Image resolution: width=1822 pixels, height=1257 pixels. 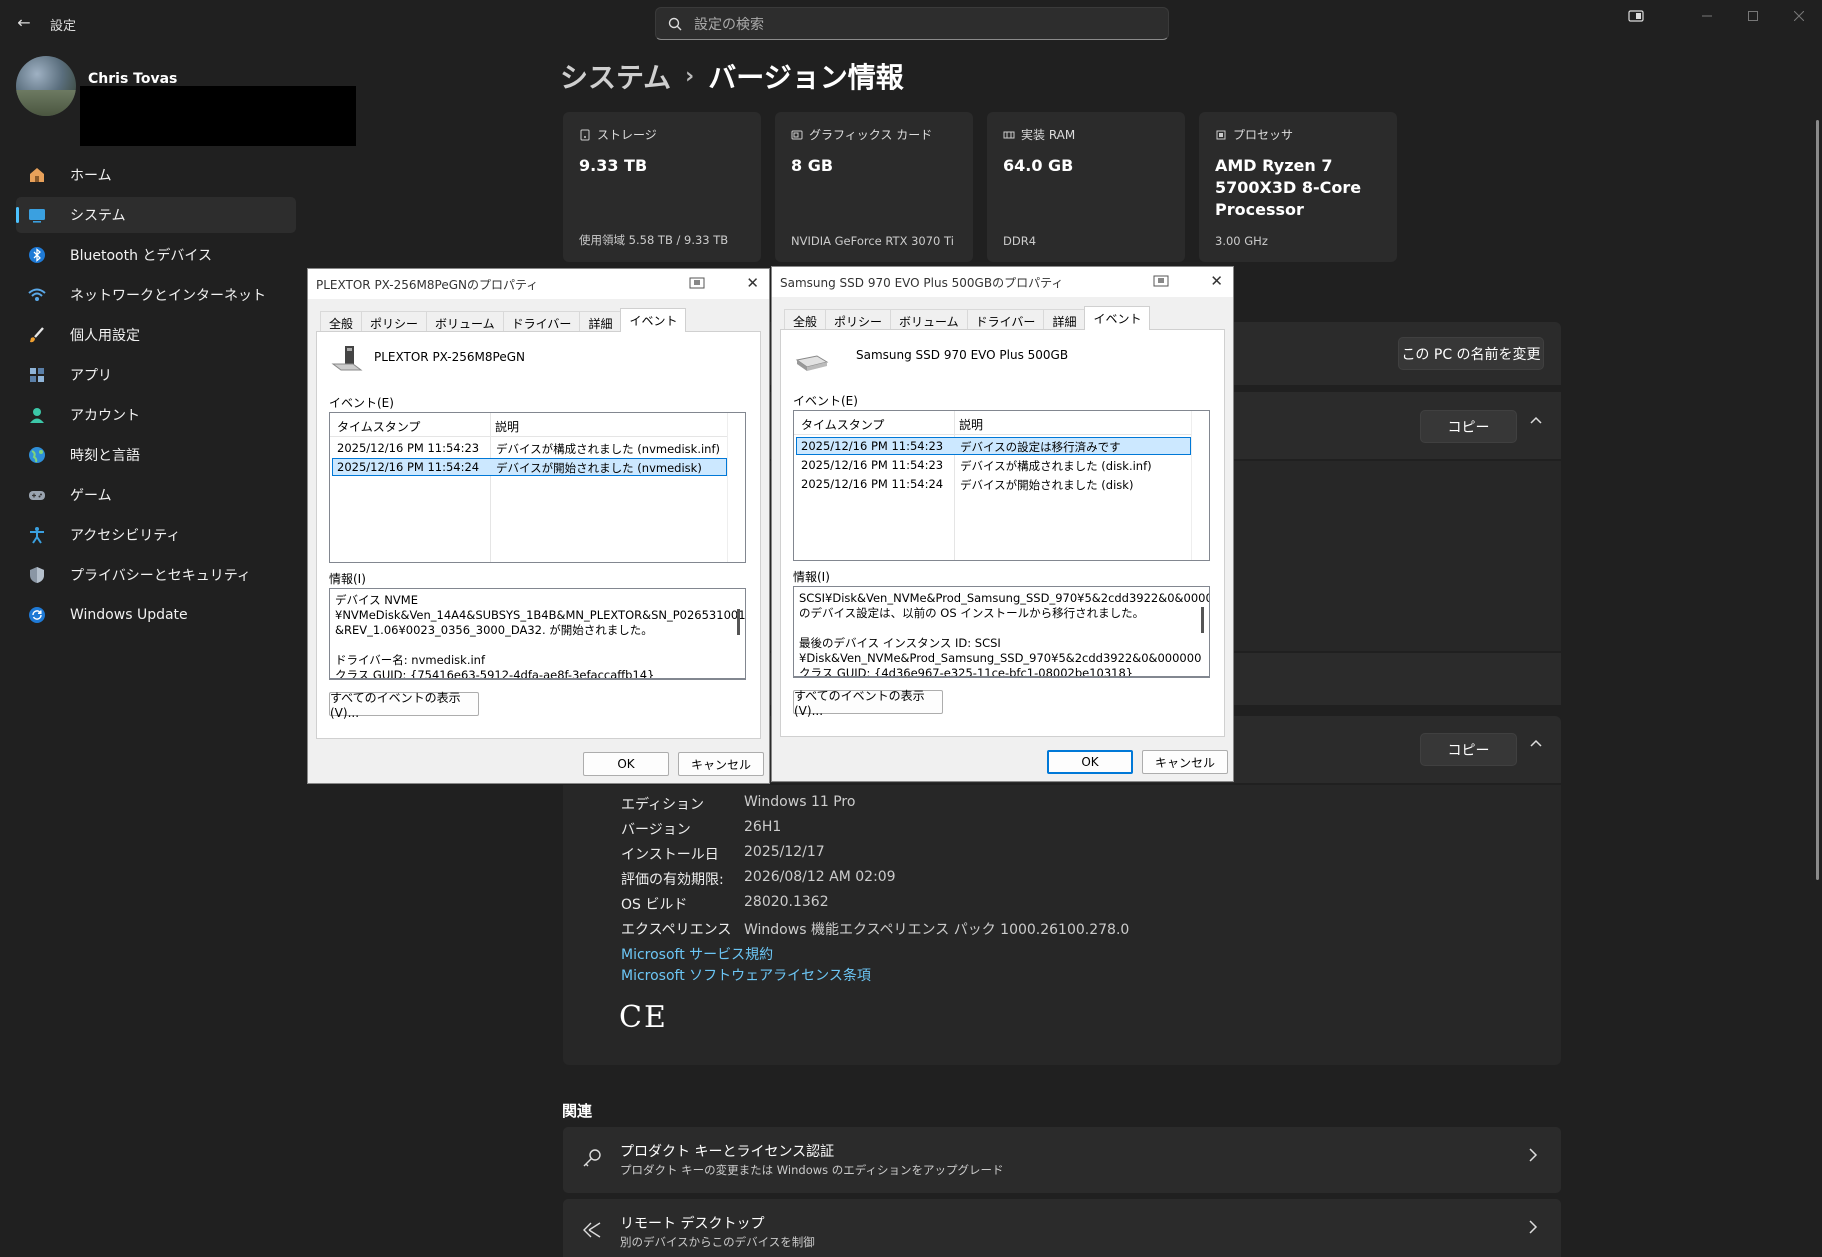 What do you see at coordinates (156, 295) in the screenshot?
I see `sidebar-item-4: ネットワークとインターネット` at bounding box center [156, 295].